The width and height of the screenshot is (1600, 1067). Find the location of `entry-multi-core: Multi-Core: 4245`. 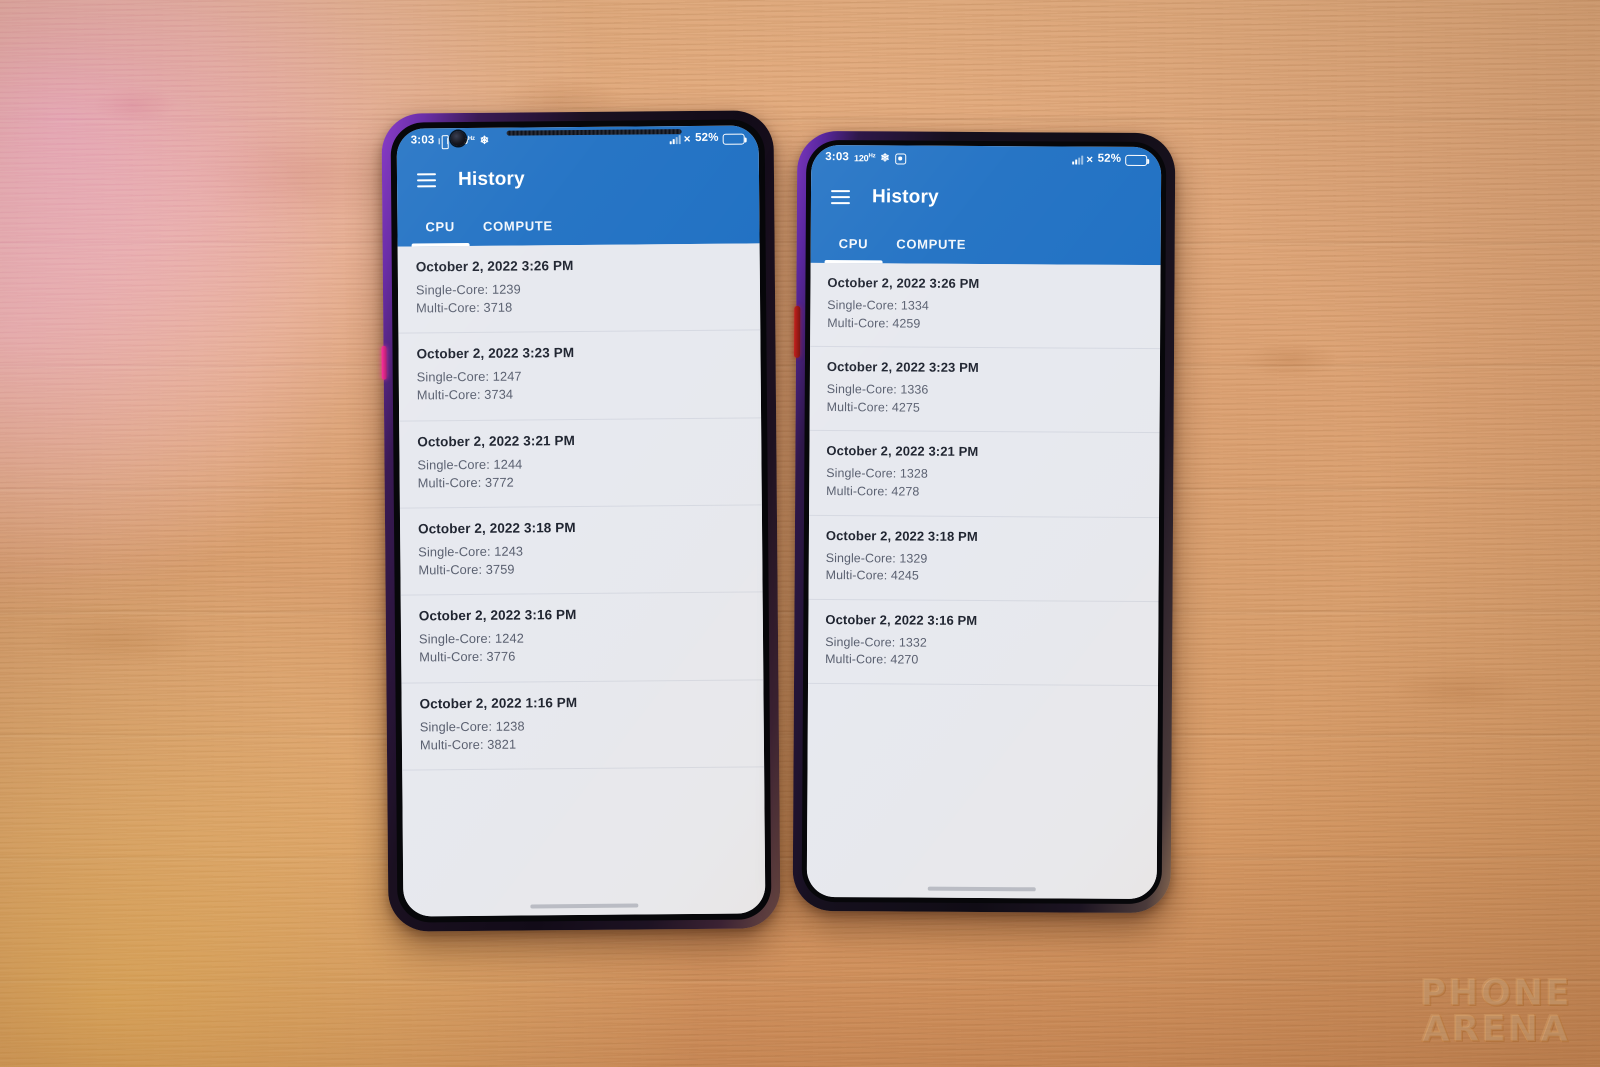

entry-multi-core: Multi-Core: 4245 is located at coordinates (872, 575).